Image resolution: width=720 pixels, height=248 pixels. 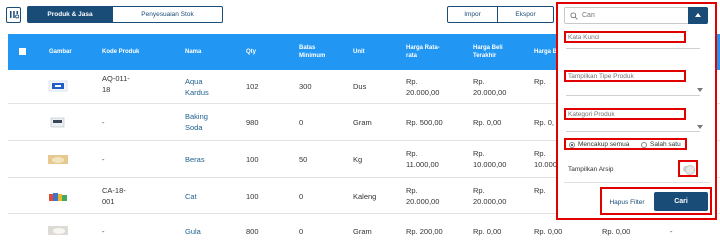 I want to click on show-archive-toggle, so click(x=689, y=170).